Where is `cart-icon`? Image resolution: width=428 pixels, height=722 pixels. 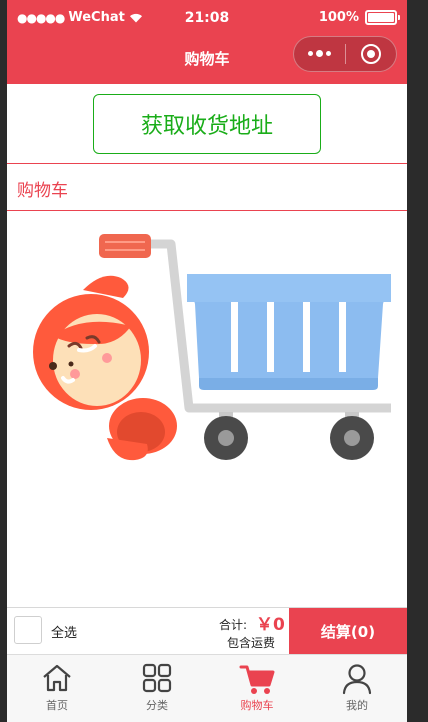 cart-icon is located at coordinates (257, 679).